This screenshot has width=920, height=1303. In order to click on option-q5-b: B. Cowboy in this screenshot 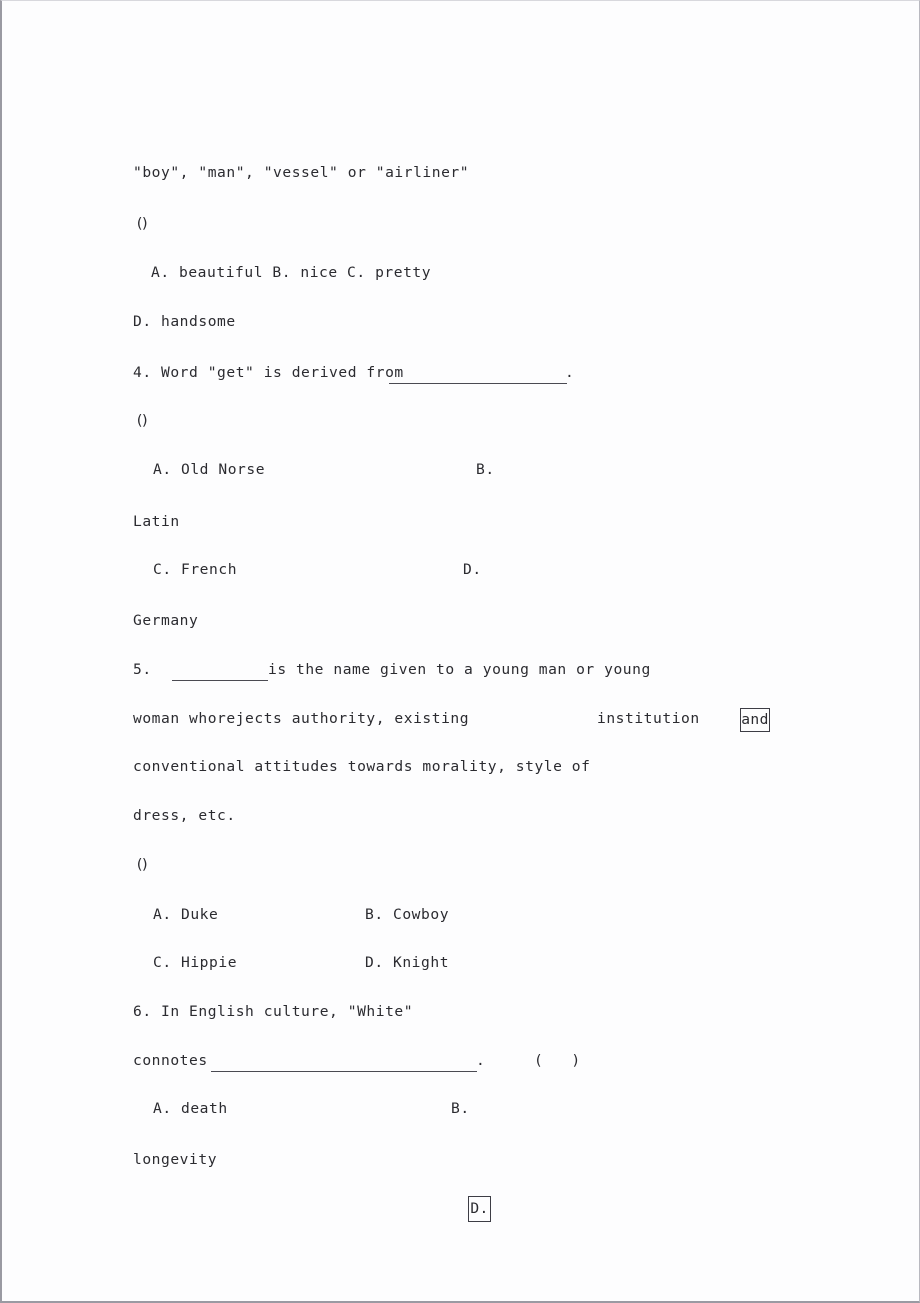, I will do `click(407, 915)`.